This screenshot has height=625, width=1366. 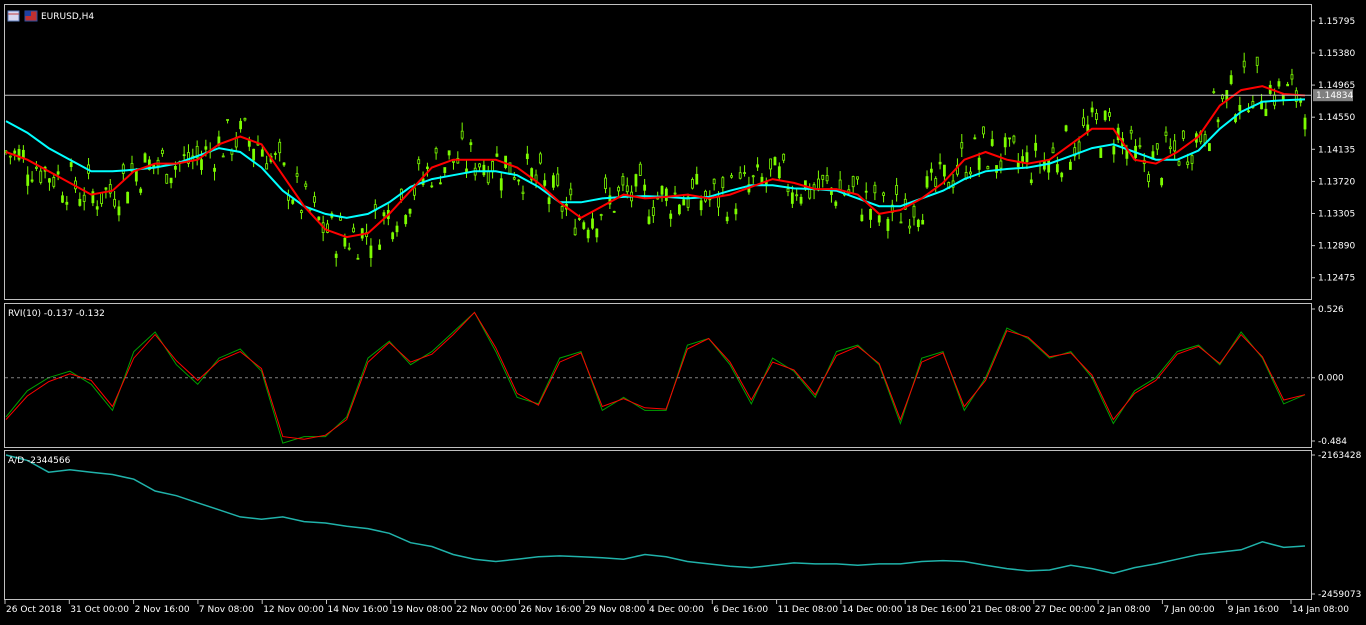 What do you see at coordinates (1320, 610) in the screenshot?
I see `time-tick-label: 14 Jan 08:00` at bounding box center [1320, 610].